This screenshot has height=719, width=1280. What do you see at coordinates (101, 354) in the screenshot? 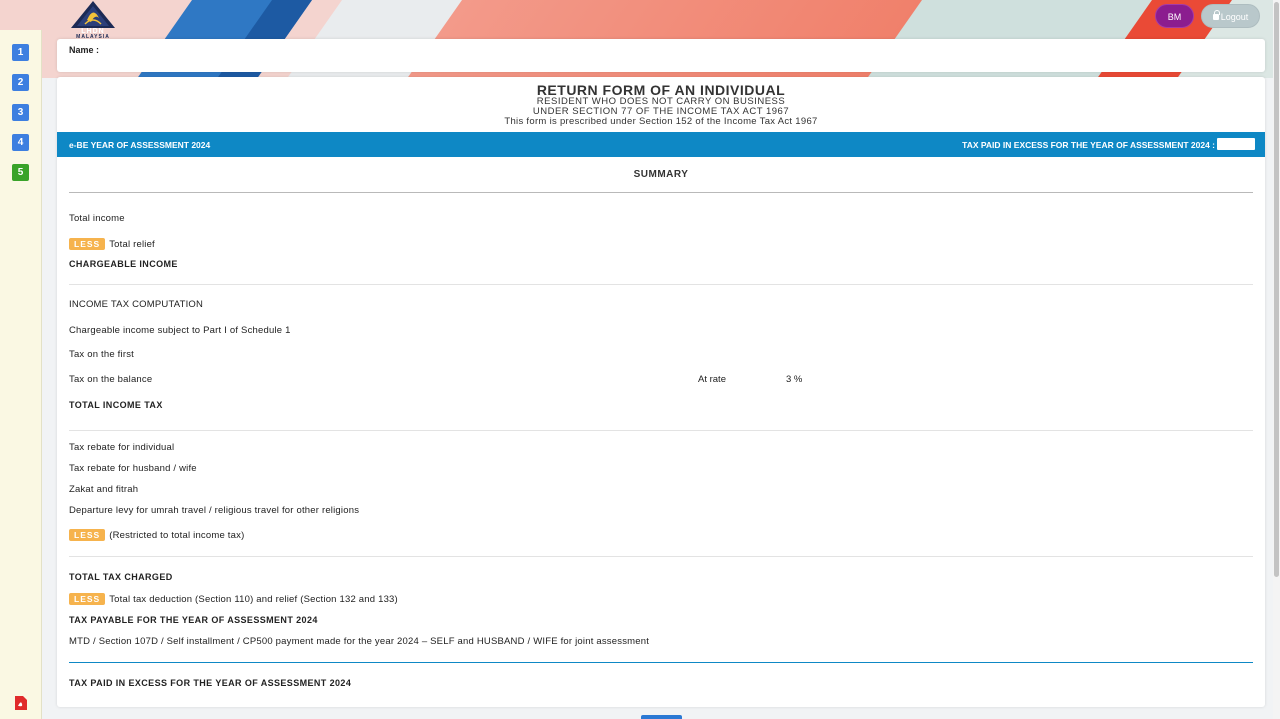
I see `row-tax-first: Tax on the first` at bounding box center [101, 354].